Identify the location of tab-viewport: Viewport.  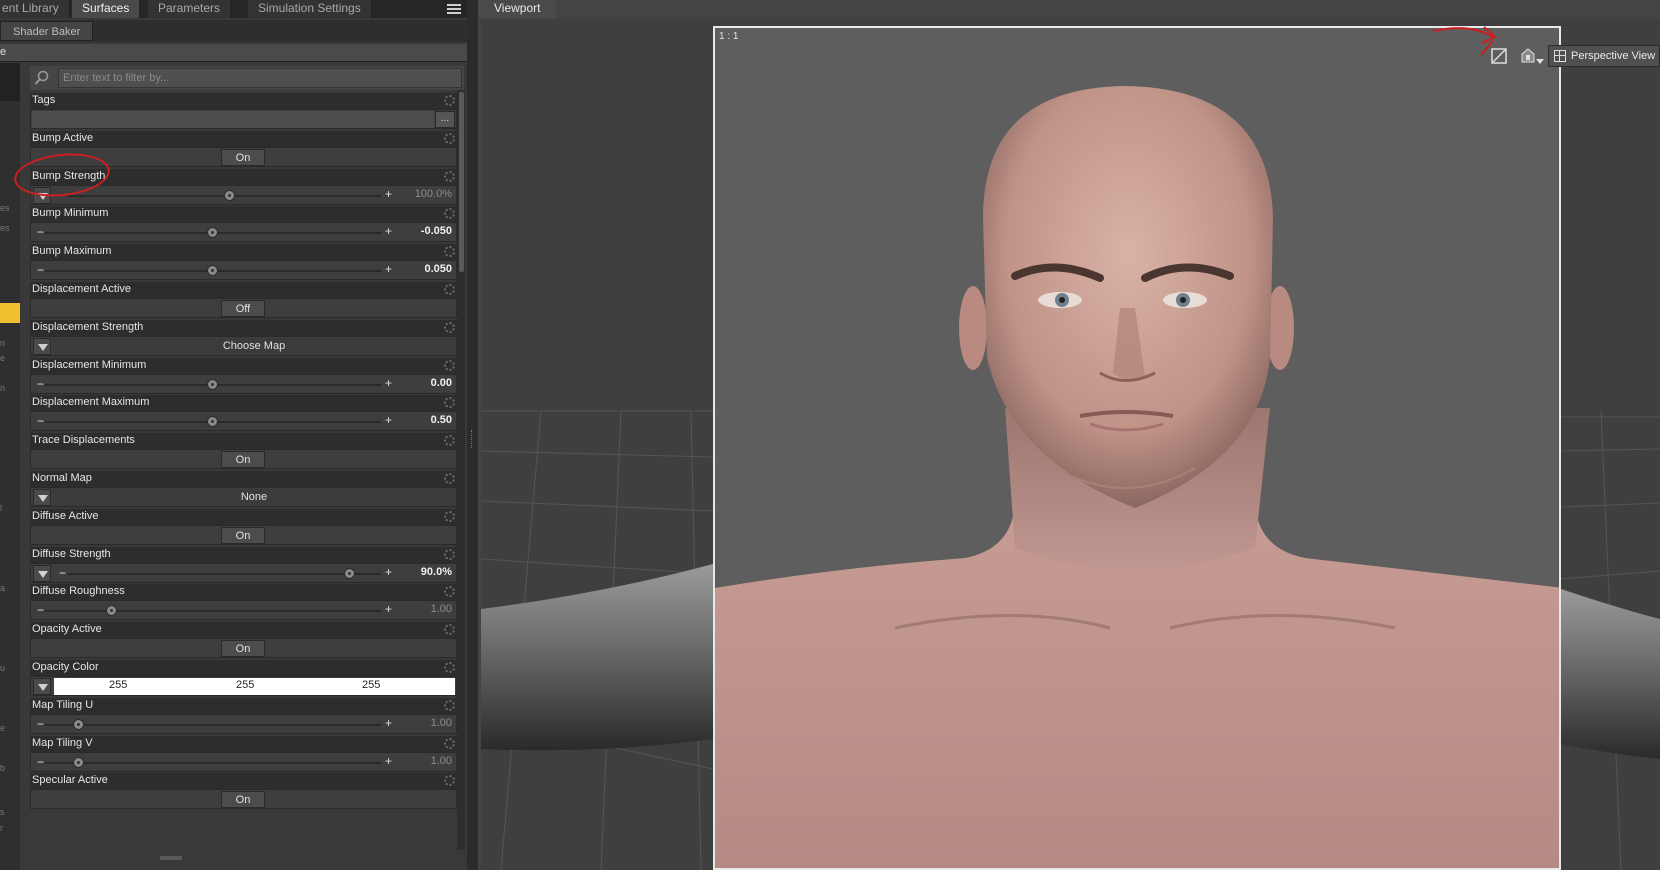
(517, 9).